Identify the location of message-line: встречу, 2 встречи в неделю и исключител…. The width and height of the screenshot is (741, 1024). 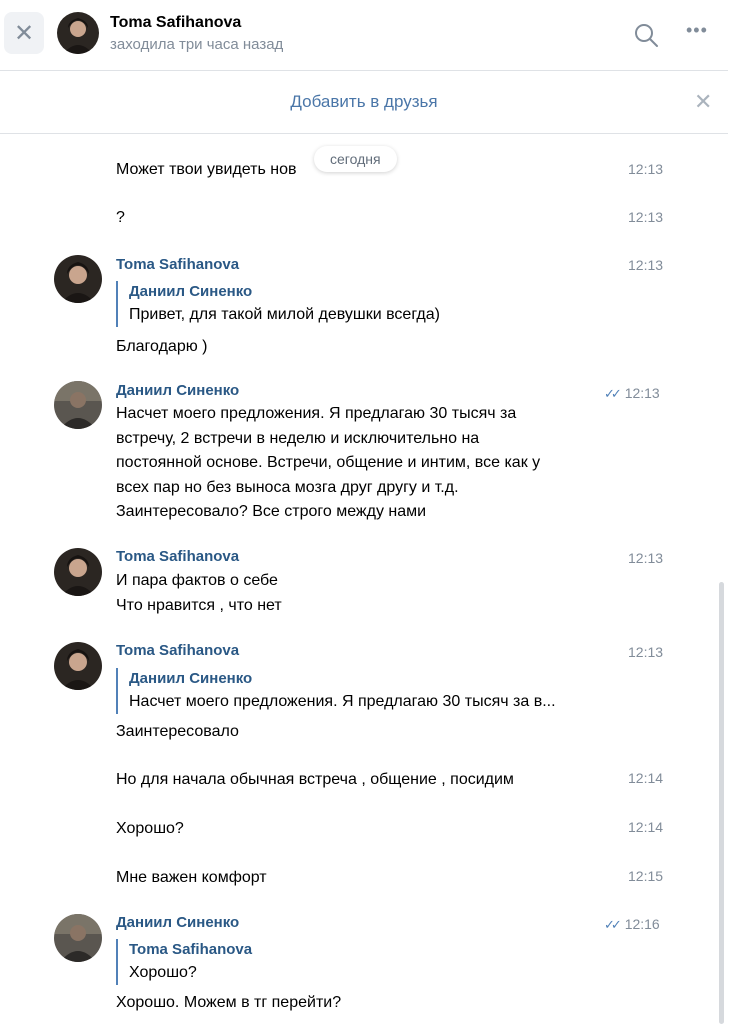
(298, 438).